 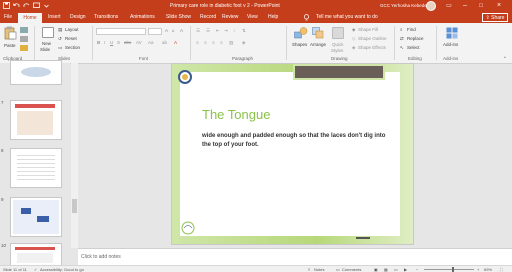 I want to click on bullets-icon: ☰, so click(x=198, y=31).